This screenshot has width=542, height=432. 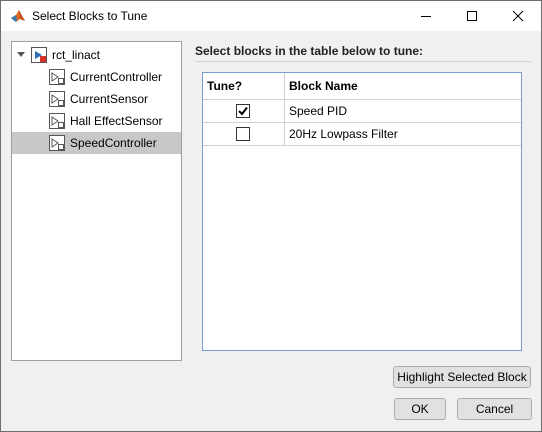 I want to click on matlab-icon, so click(x=18, y=16).